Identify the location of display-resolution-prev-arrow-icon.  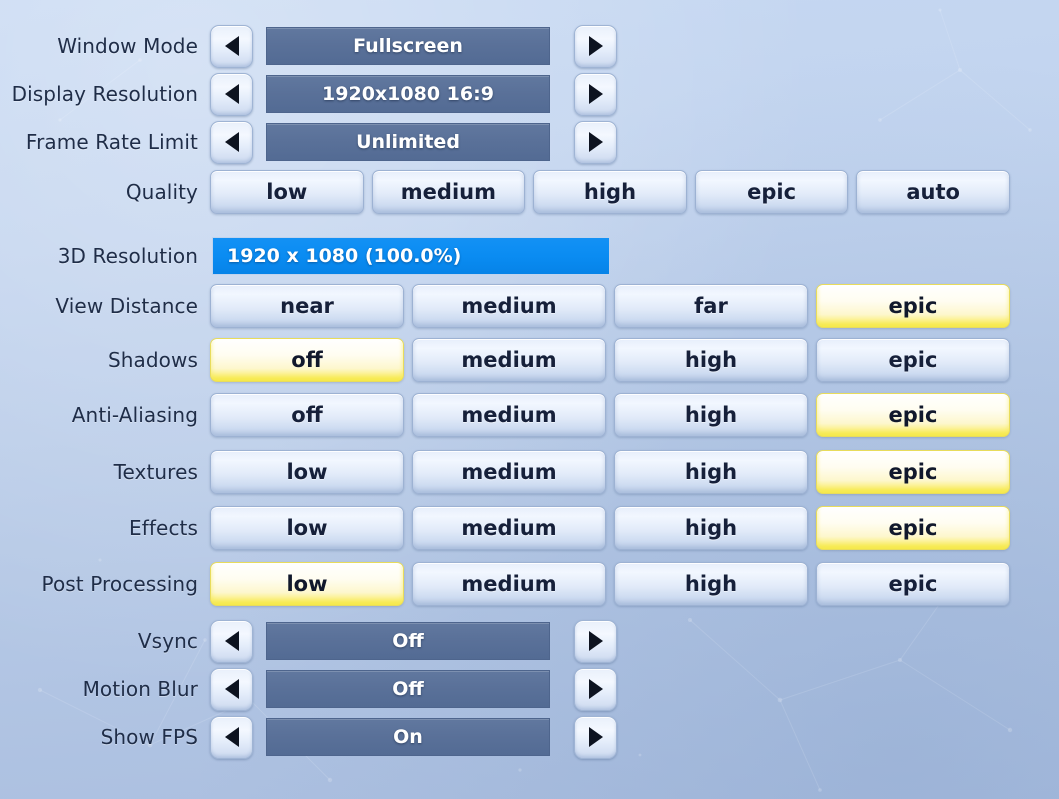
(231, 94).